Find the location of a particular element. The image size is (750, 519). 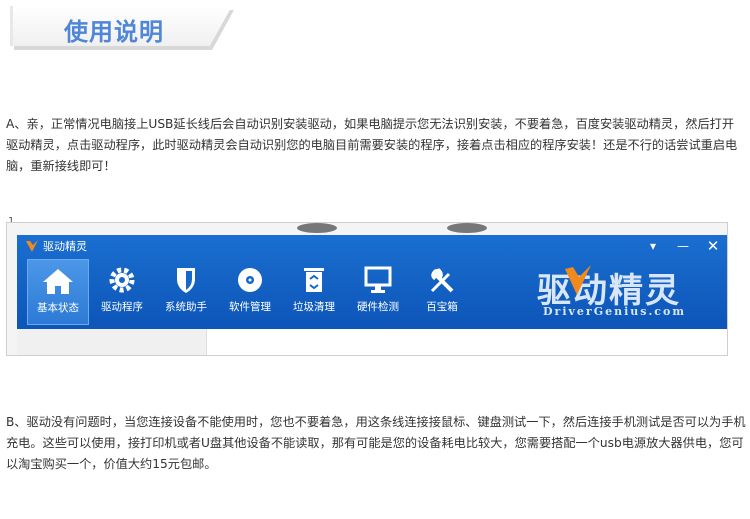

tool-driver-programs: 驱动程序 is located at coordinates (122, 292).